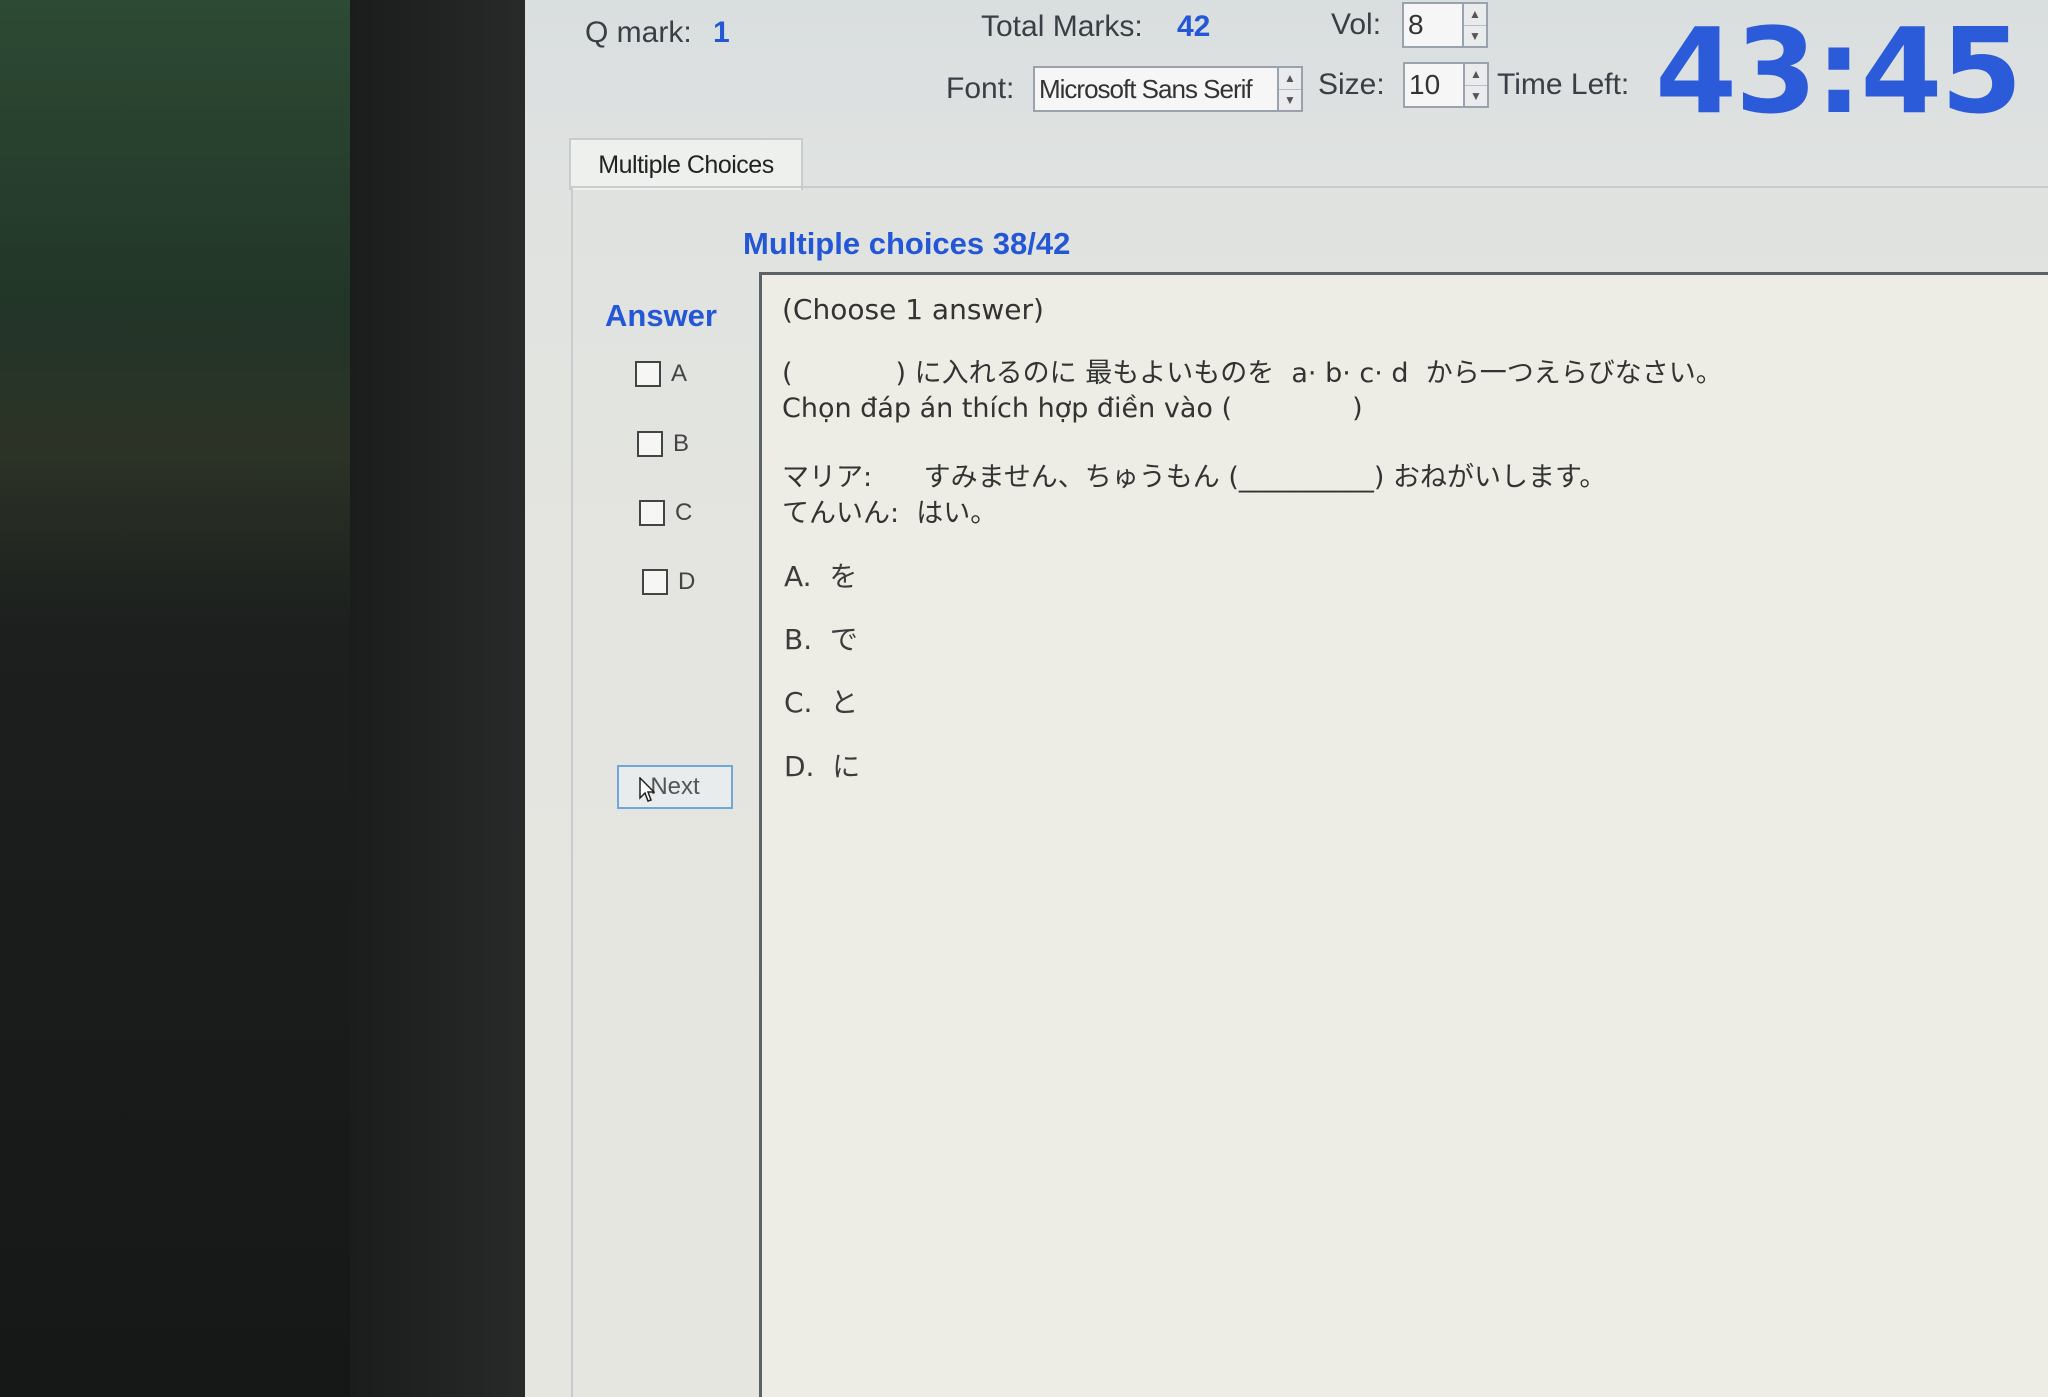 The image size is (2048, 1397). I want to click on tab-label: Multiple Choices, so click(686, 164).